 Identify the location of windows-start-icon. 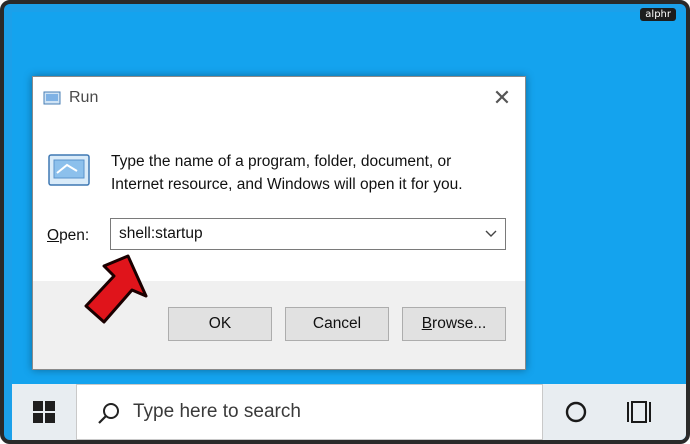
(44, 412).